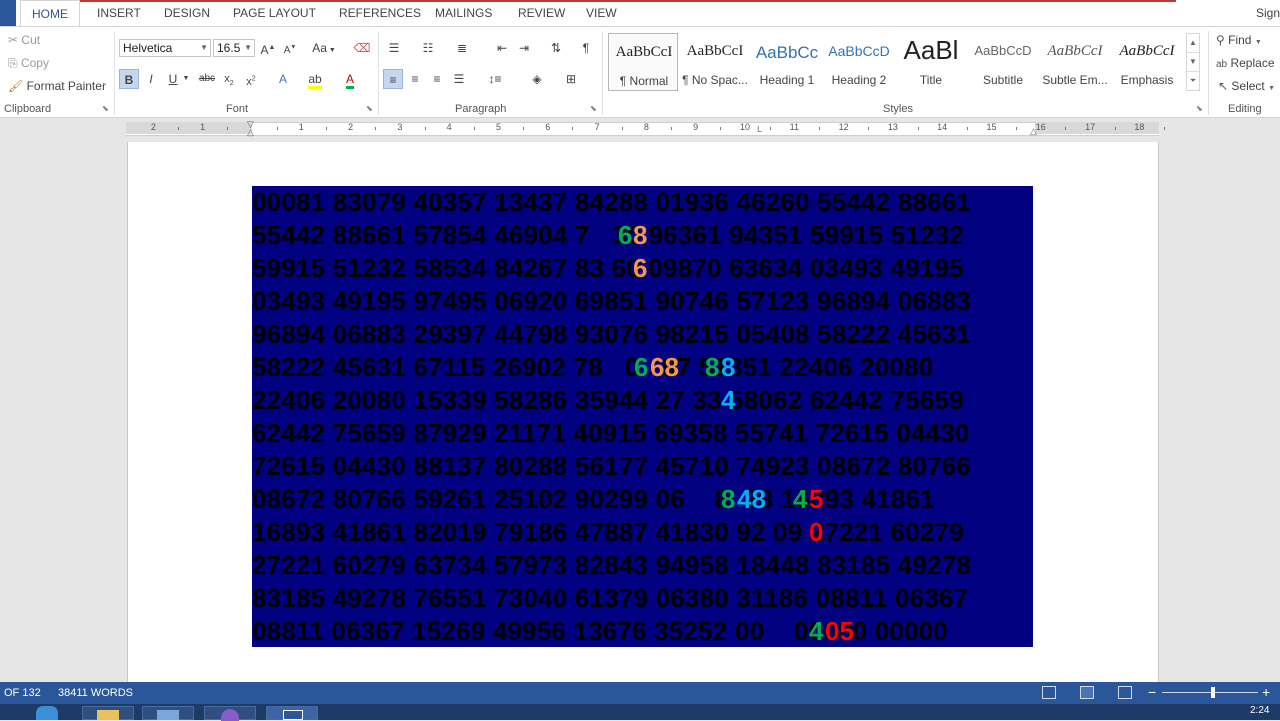  I want to click on style-title: AaBl Title, so click(931, 62).